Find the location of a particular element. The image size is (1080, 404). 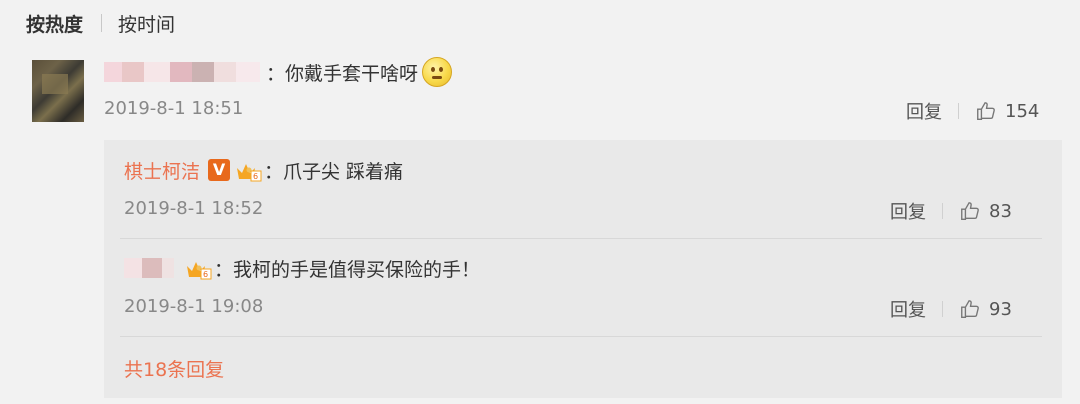

reply-1-body: 棋士柯洁 V 6 ：爪子尖 踩着痛 is located at coordinates (263, 170).